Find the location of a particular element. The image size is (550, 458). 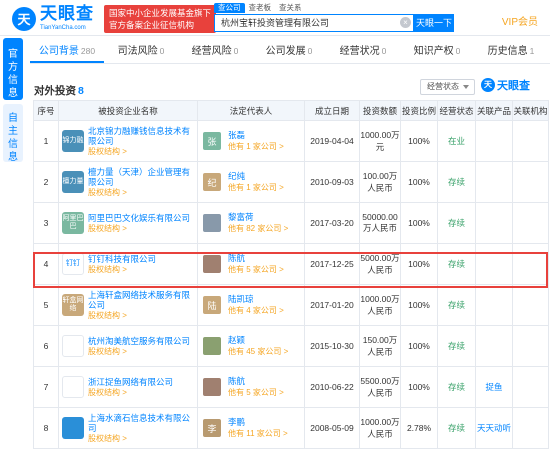

side-tab-self-label: 自主信息 is located at coordinates (13, 138).